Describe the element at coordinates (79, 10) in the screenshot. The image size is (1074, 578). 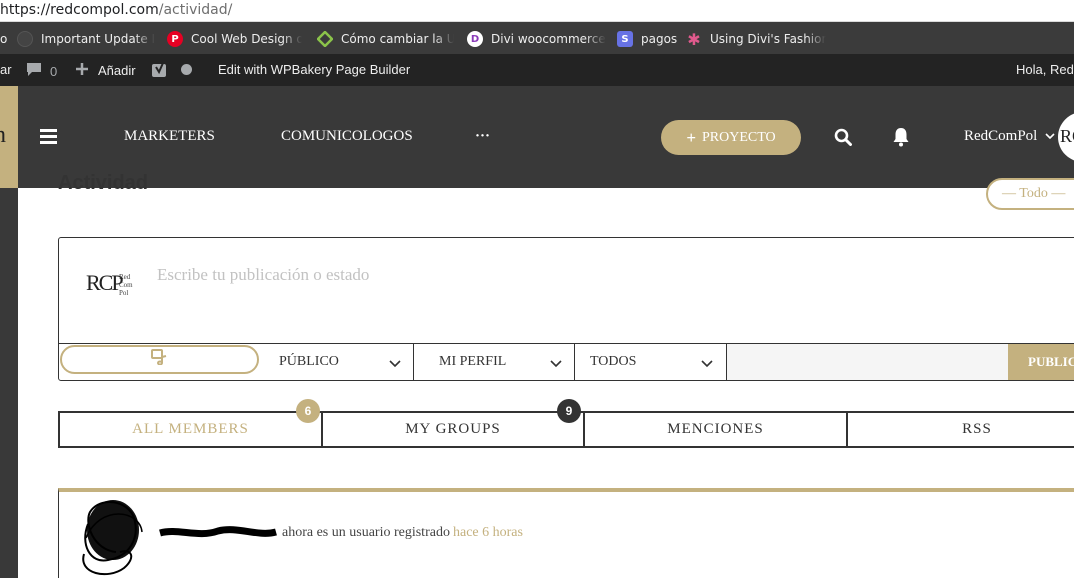
I see `url-host: https://redcompol.com` at that location.